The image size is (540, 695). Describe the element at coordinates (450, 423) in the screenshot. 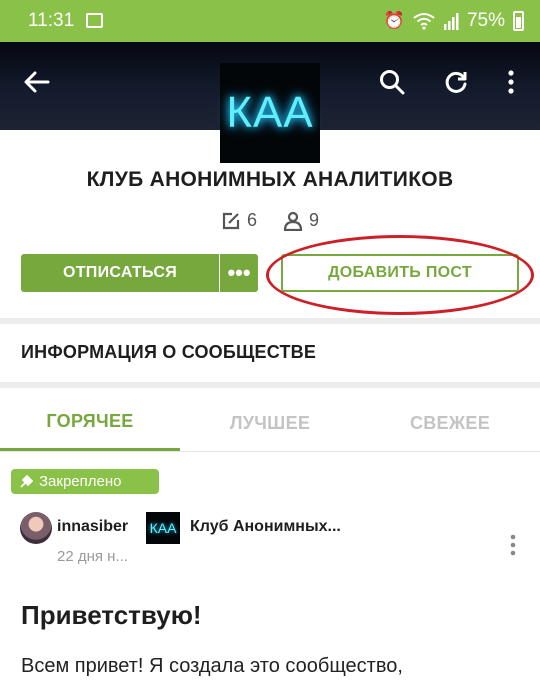

I see `tab-new: СВЕЖЕЕ` at that location.